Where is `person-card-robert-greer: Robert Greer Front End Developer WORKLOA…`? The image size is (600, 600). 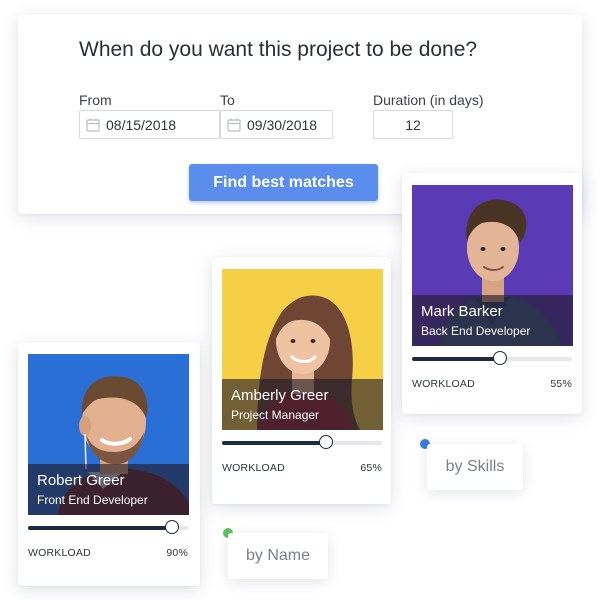 person-card-robert-greer: Robert Greer Front End Developer WORKLOA… is located at coordinates (109, 464).